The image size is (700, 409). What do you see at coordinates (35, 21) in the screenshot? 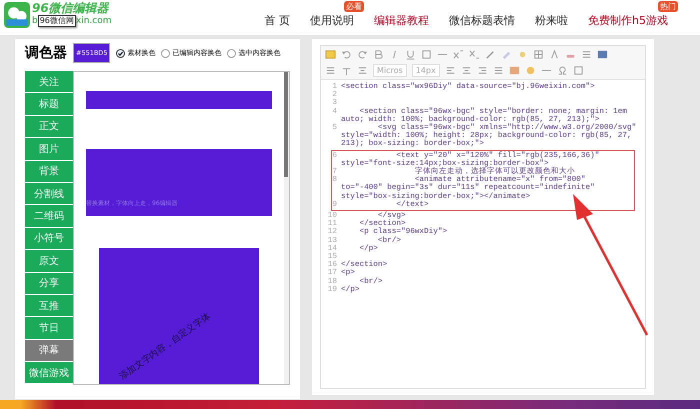
I see `site-domain: b` at bounding box center [35, 21].